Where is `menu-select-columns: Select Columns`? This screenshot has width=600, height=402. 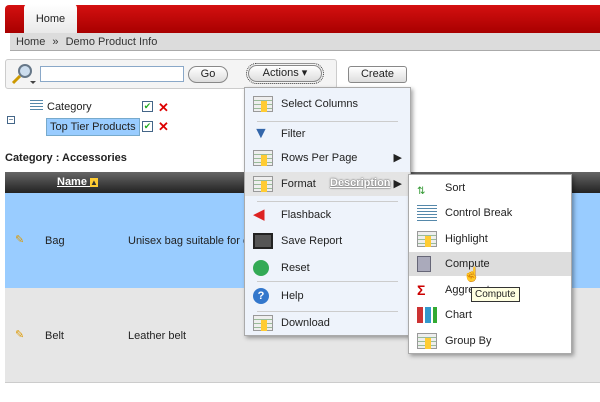
menu-select-columns: Select Columns is located at coordinates (327, 104).